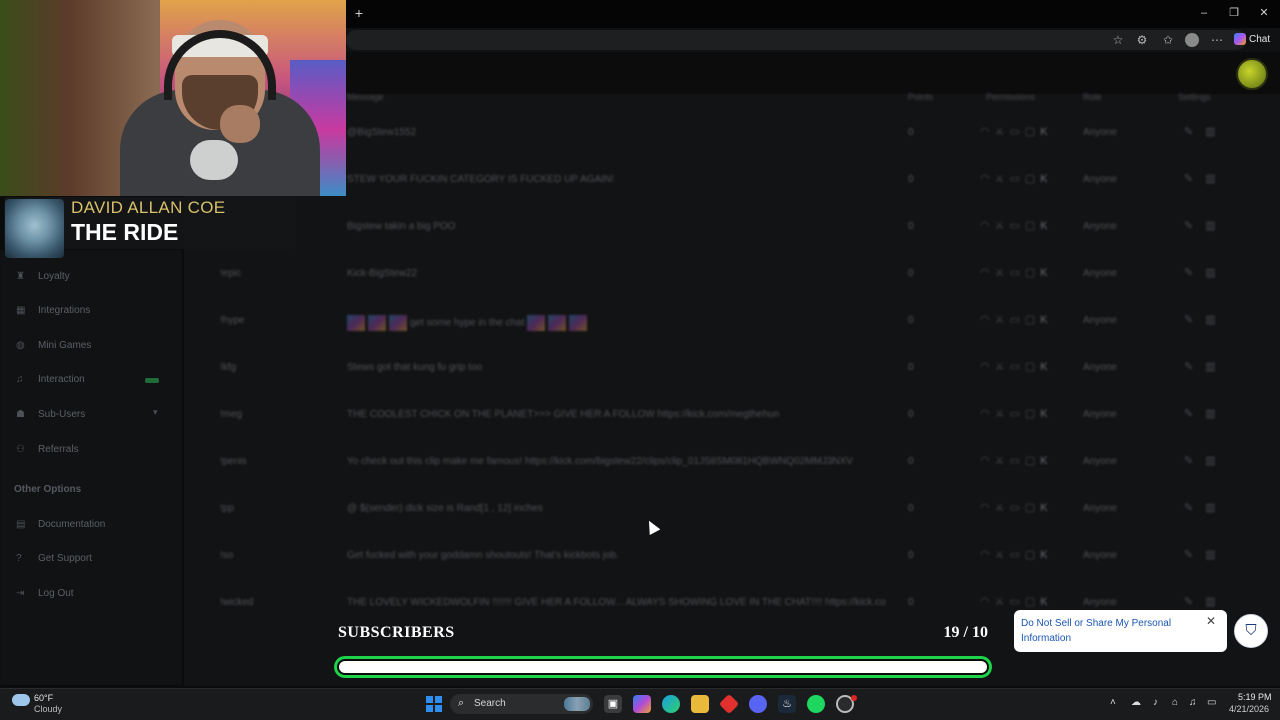 Image resolution: width=1280 pixels, height=720 pixels. I want to click on star-icon: ☆, so click(1118, 40).